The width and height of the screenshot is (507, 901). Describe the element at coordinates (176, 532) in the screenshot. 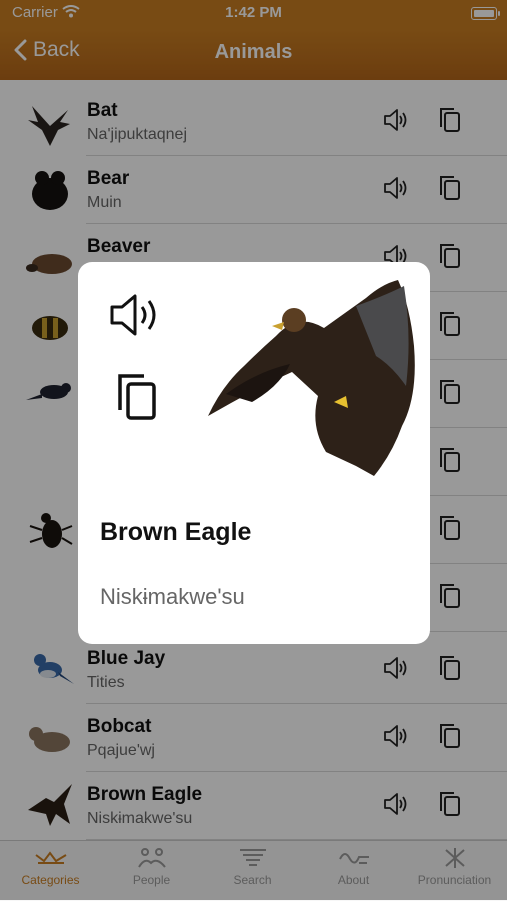

I see `popup-title: Brown Eagle` at that location.